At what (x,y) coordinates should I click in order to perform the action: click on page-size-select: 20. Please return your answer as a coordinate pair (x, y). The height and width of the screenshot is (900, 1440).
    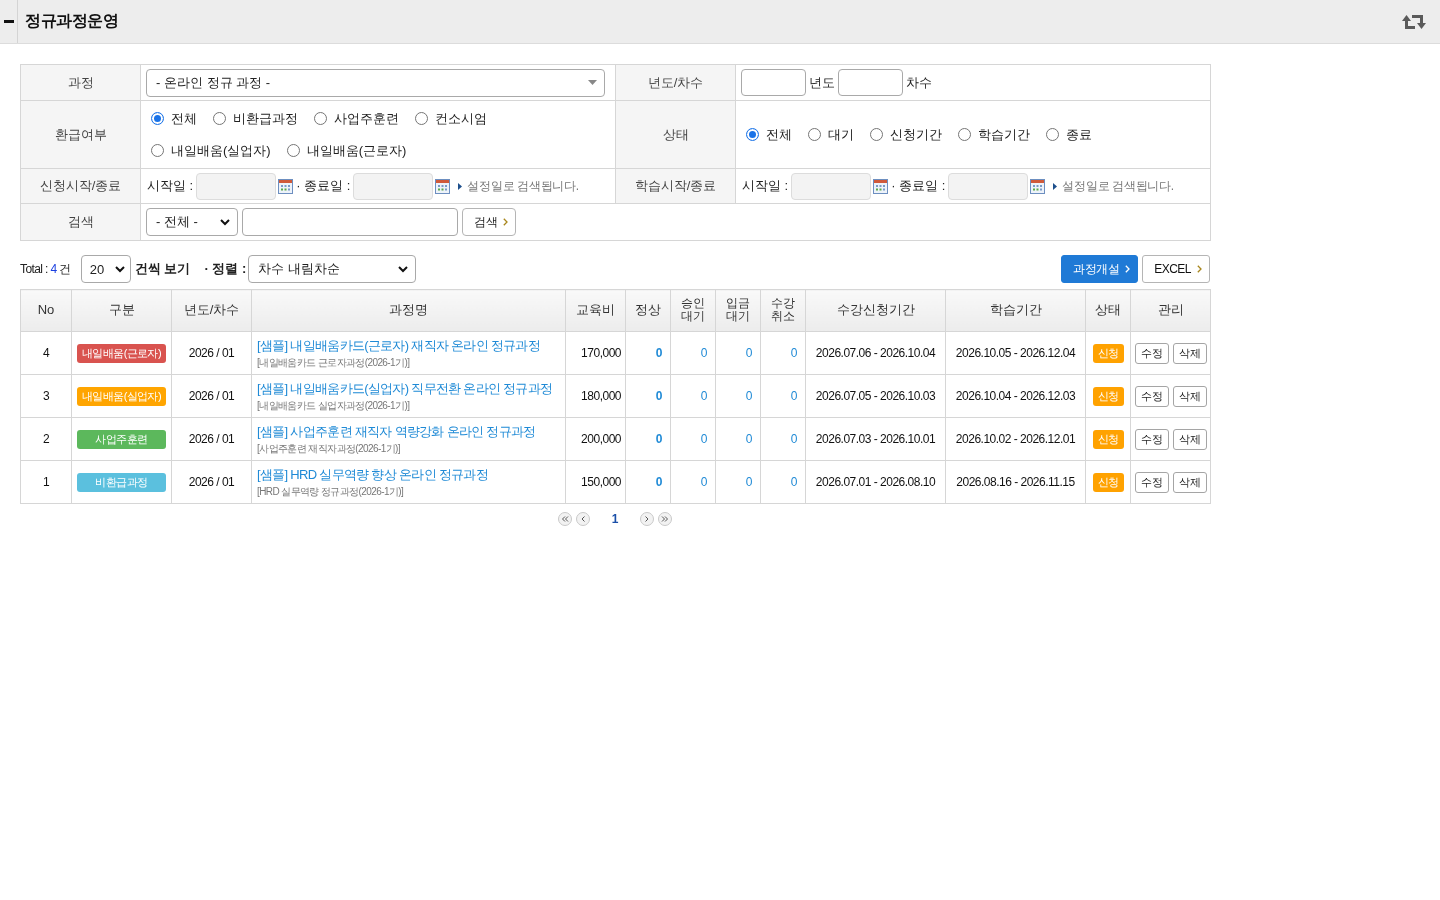
    Looking at the image, I should click on (105, 269).